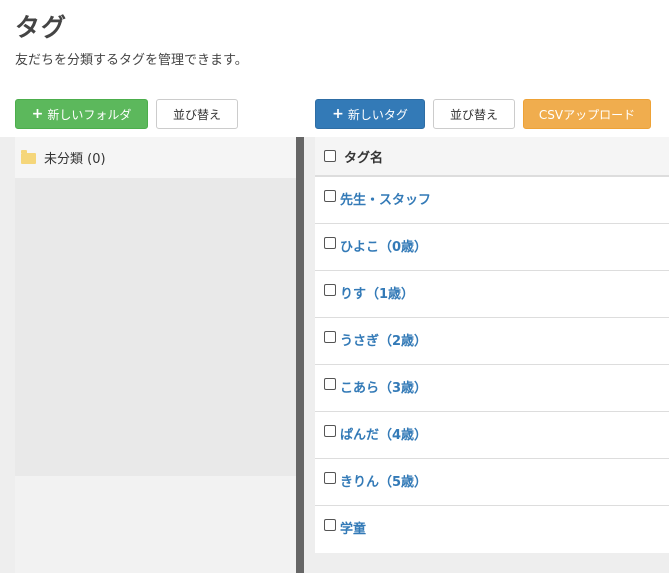 The width and height of the screenshot is (669, 573). Describe the element at coordinates (492, 200) in the screenshot. I see `table-row: 先生・スタッフ` at that location.